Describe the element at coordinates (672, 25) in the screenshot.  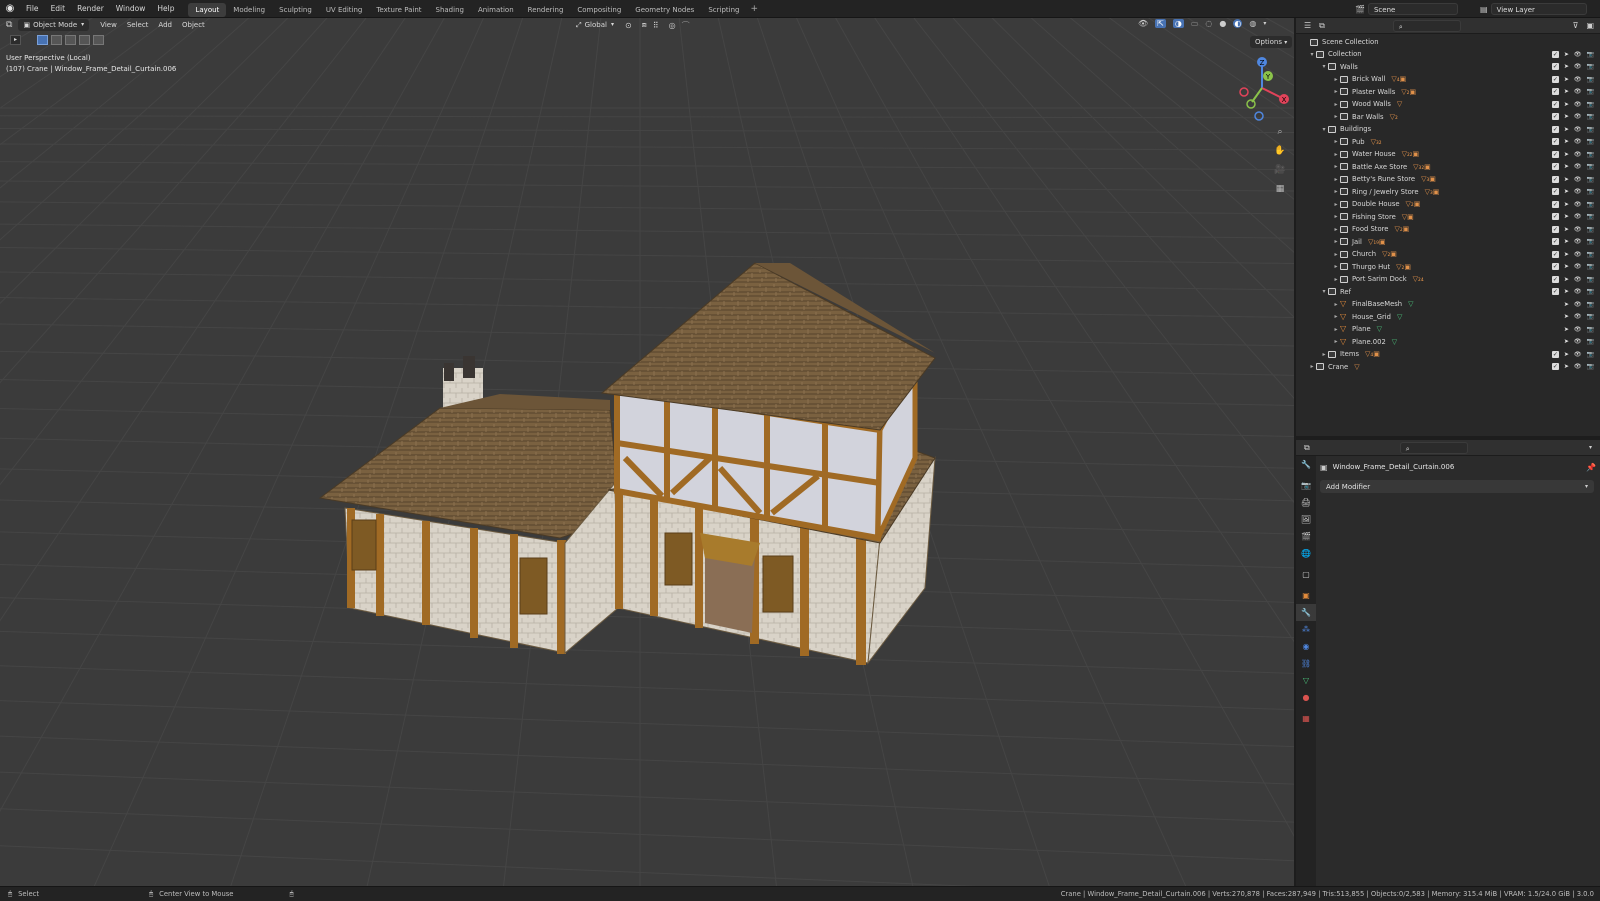
I see `proportional-edit-icon: ◎` at that location.